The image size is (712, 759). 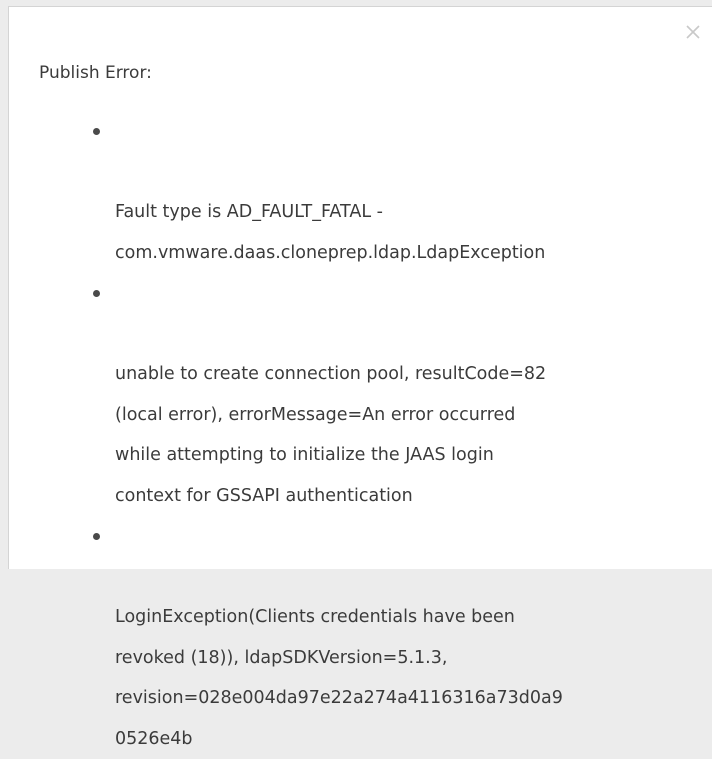 What do you see at coordinates (95, 73) in the screenshot?
I see `dialog-title: Publish Error:` at bounding box center [95, 73].